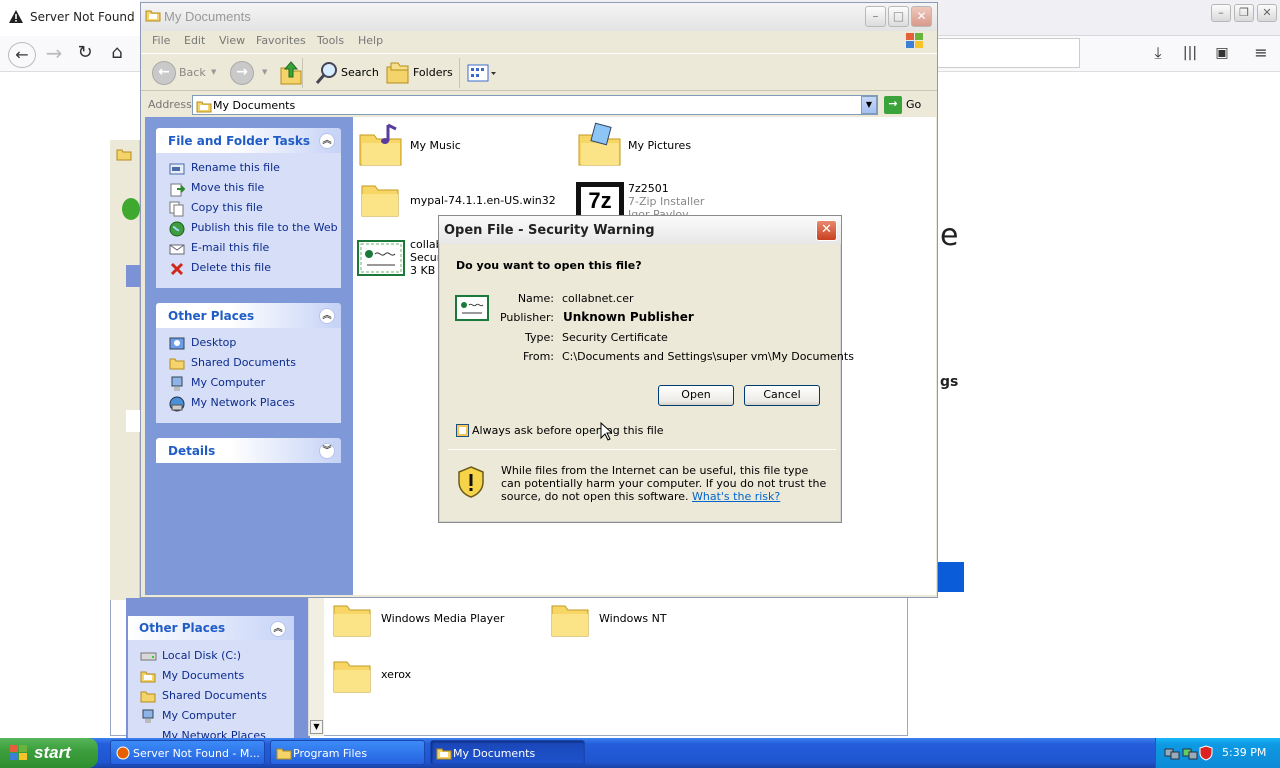 This screenshot has height=768, width=1280. What do you see at coordinates (659, 145) in the screenshot?
I see `folder-my-pictures: My Pictures` at bounding box center [659, 145].